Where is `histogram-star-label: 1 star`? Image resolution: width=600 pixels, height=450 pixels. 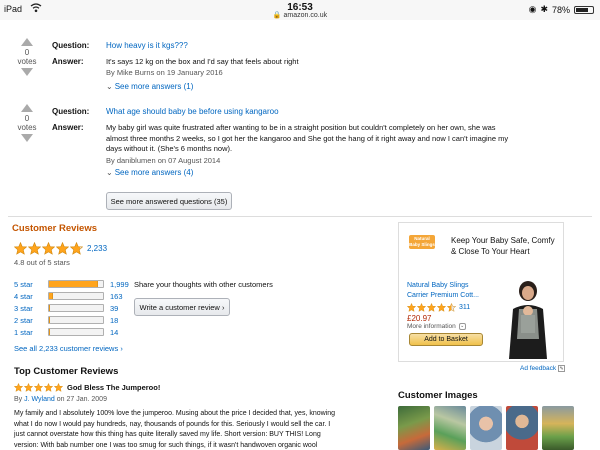
histogram-star-label: 1 star is located at coordinates (31, 332).